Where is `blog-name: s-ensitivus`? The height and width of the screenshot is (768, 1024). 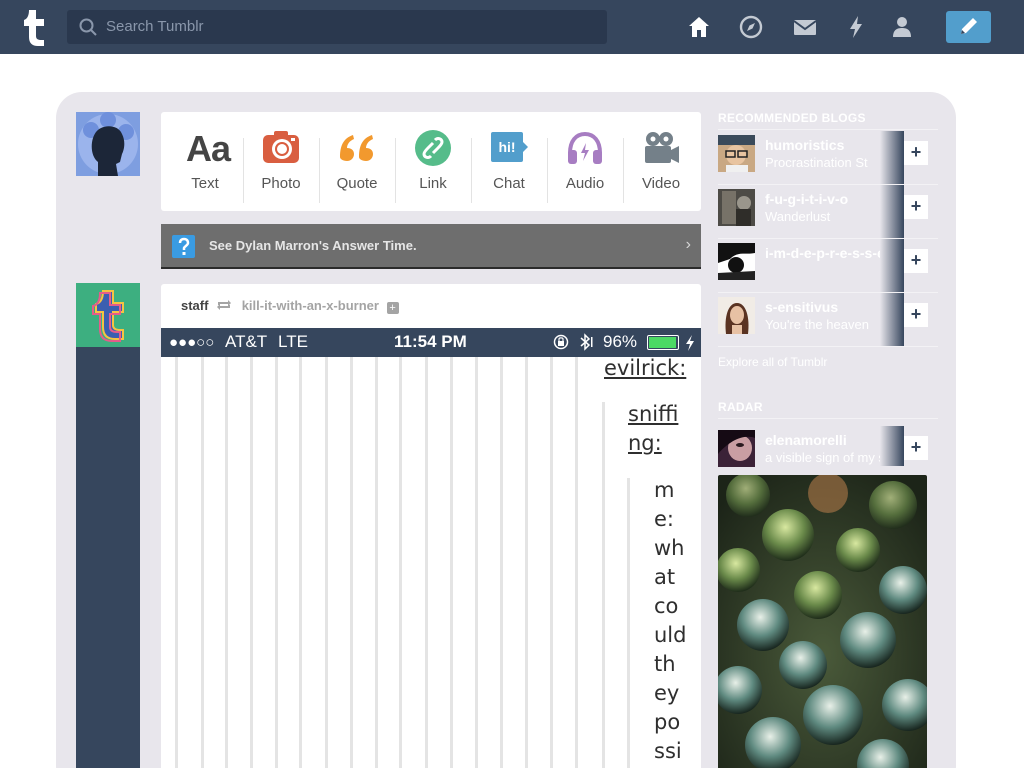
blog-name: s-ensitivus is located at coordinates (802, 307).